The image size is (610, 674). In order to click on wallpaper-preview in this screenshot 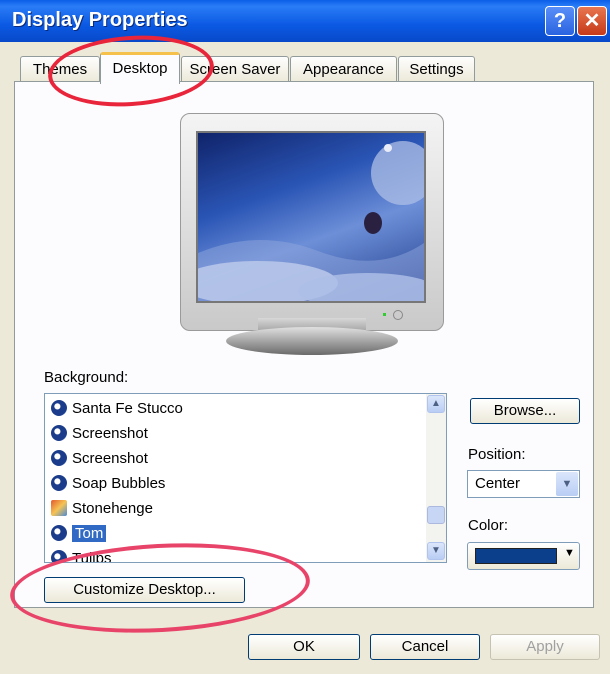, I will do `click(311, 217)`.